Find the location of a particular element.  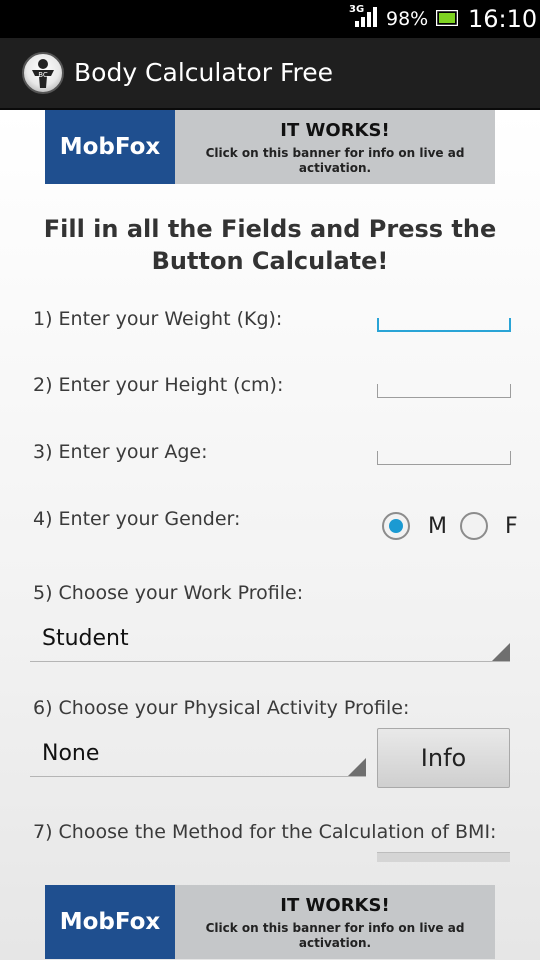

info-button: Info is located at coordinates (443, 758).